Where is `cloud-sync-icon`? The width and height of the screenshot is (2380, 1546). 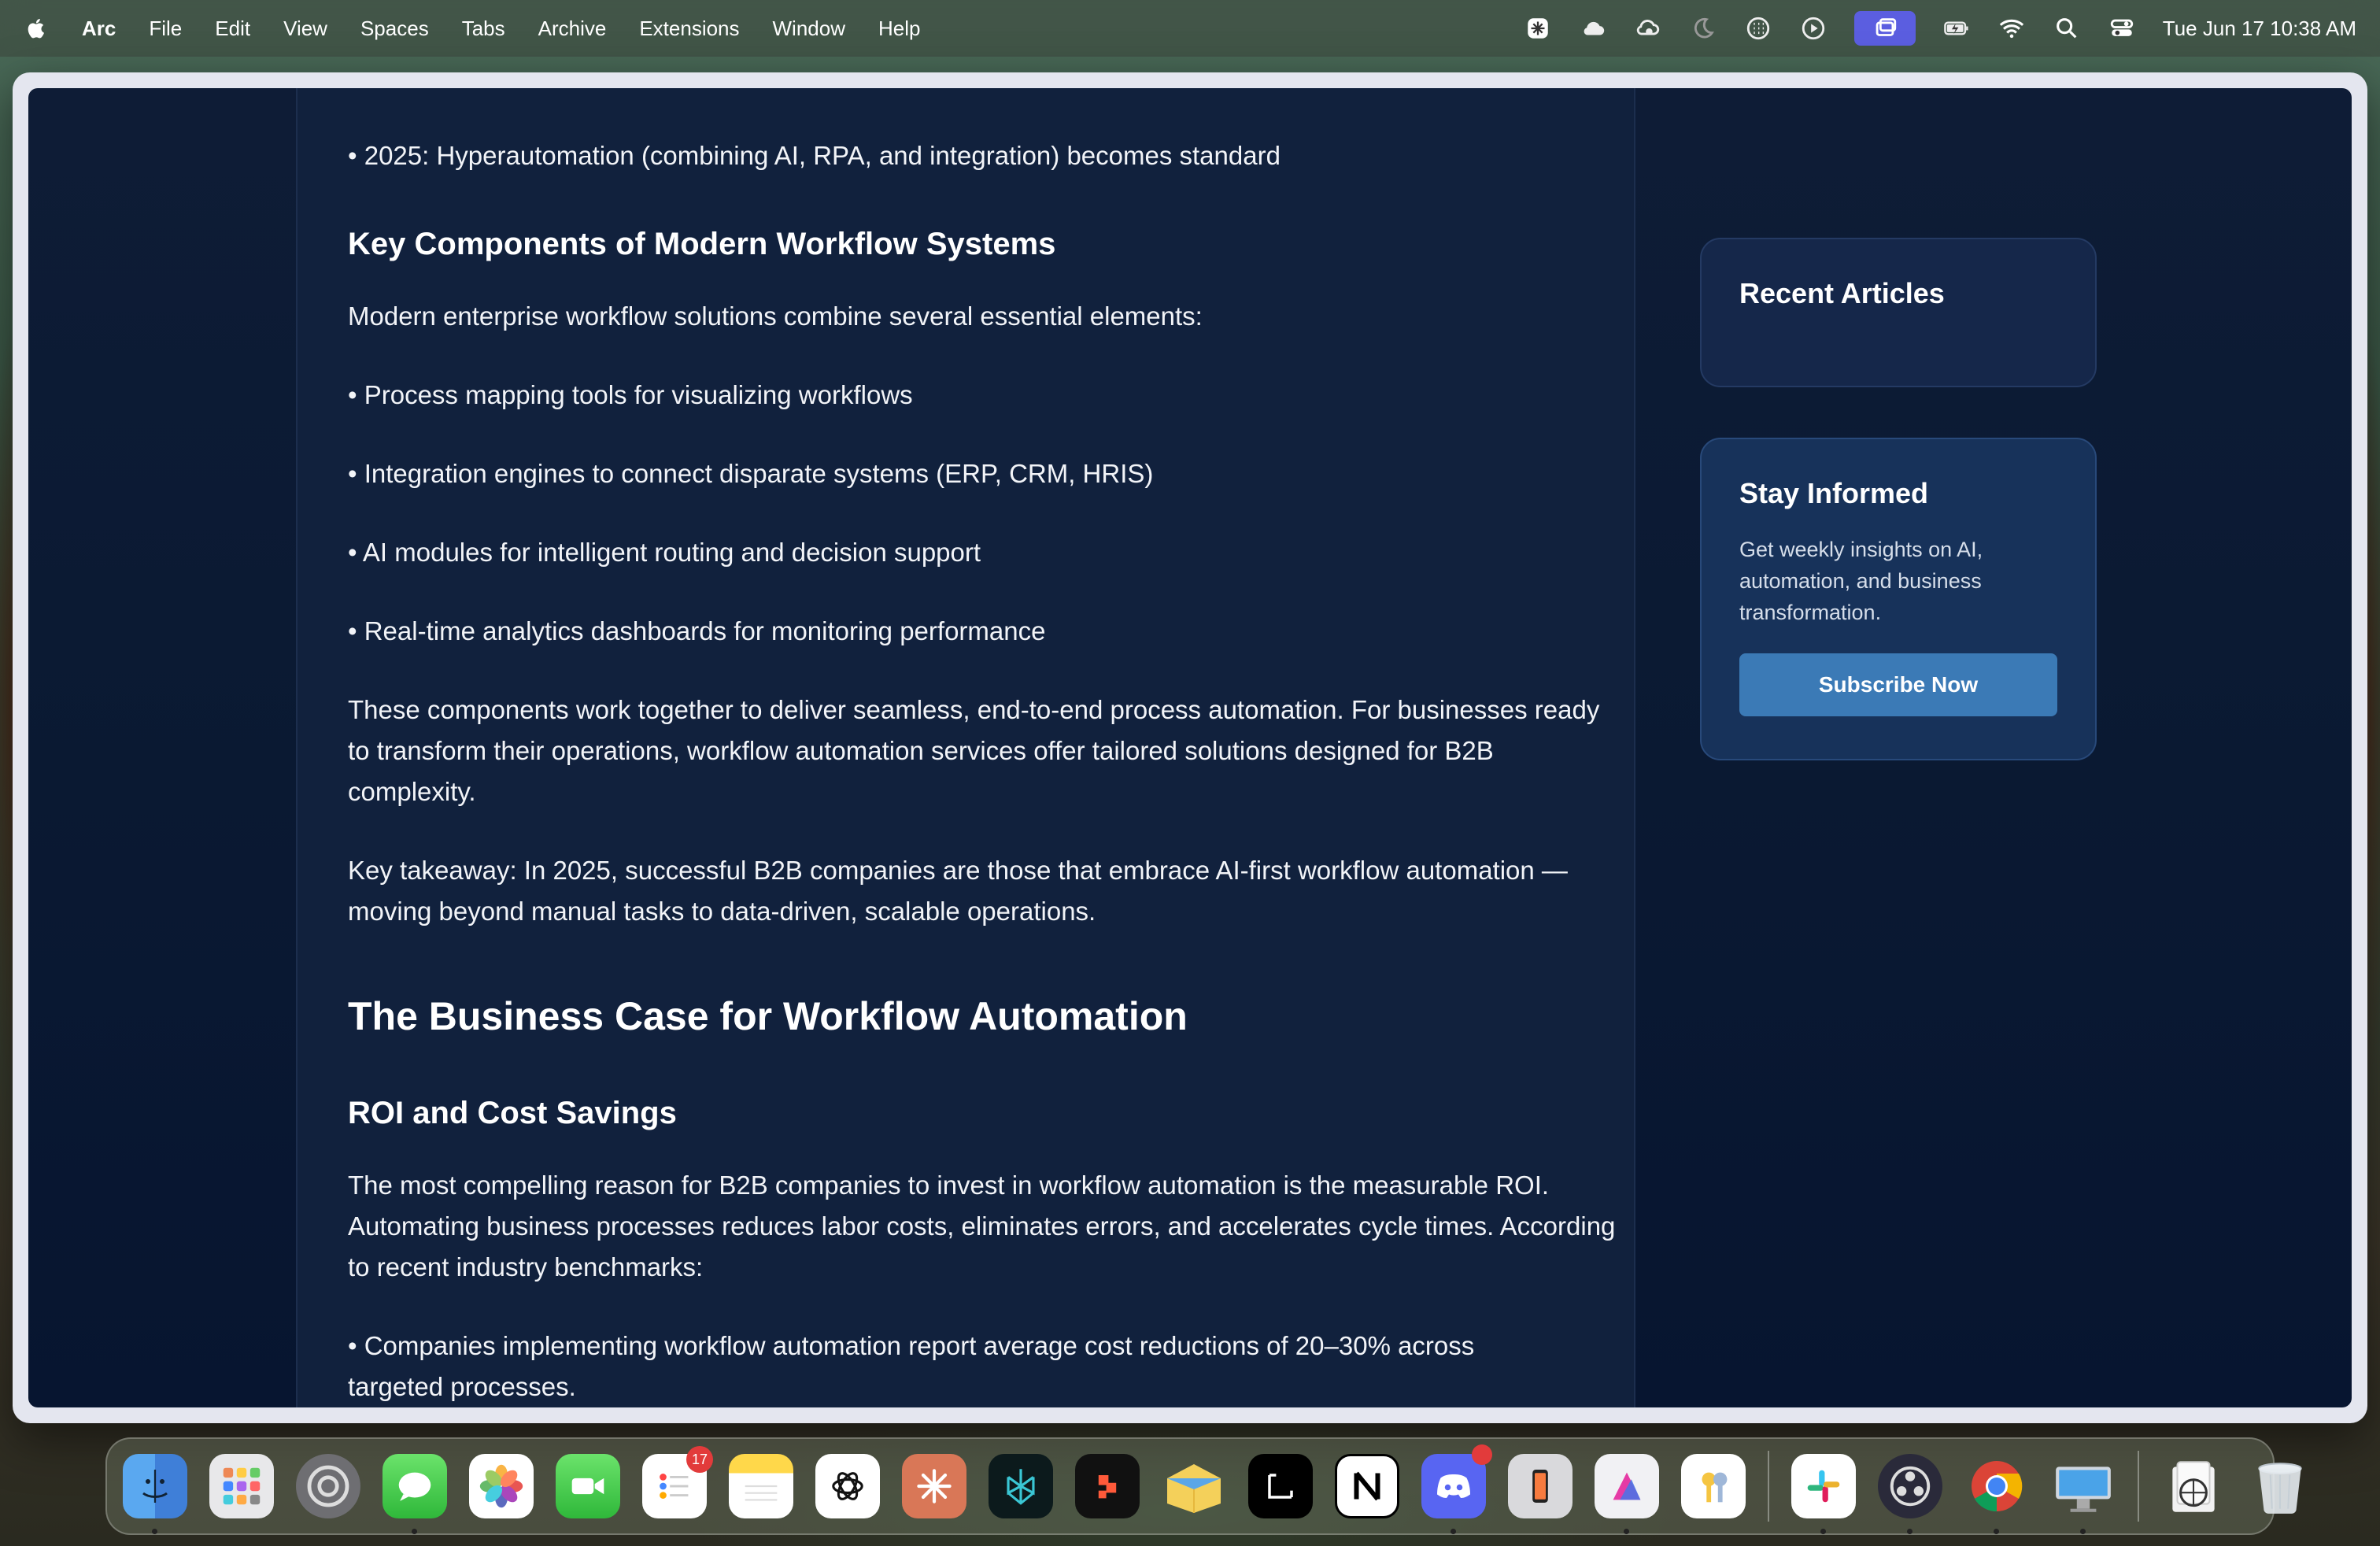 cloud-sync-icon is located at coordinates (1648, 28).